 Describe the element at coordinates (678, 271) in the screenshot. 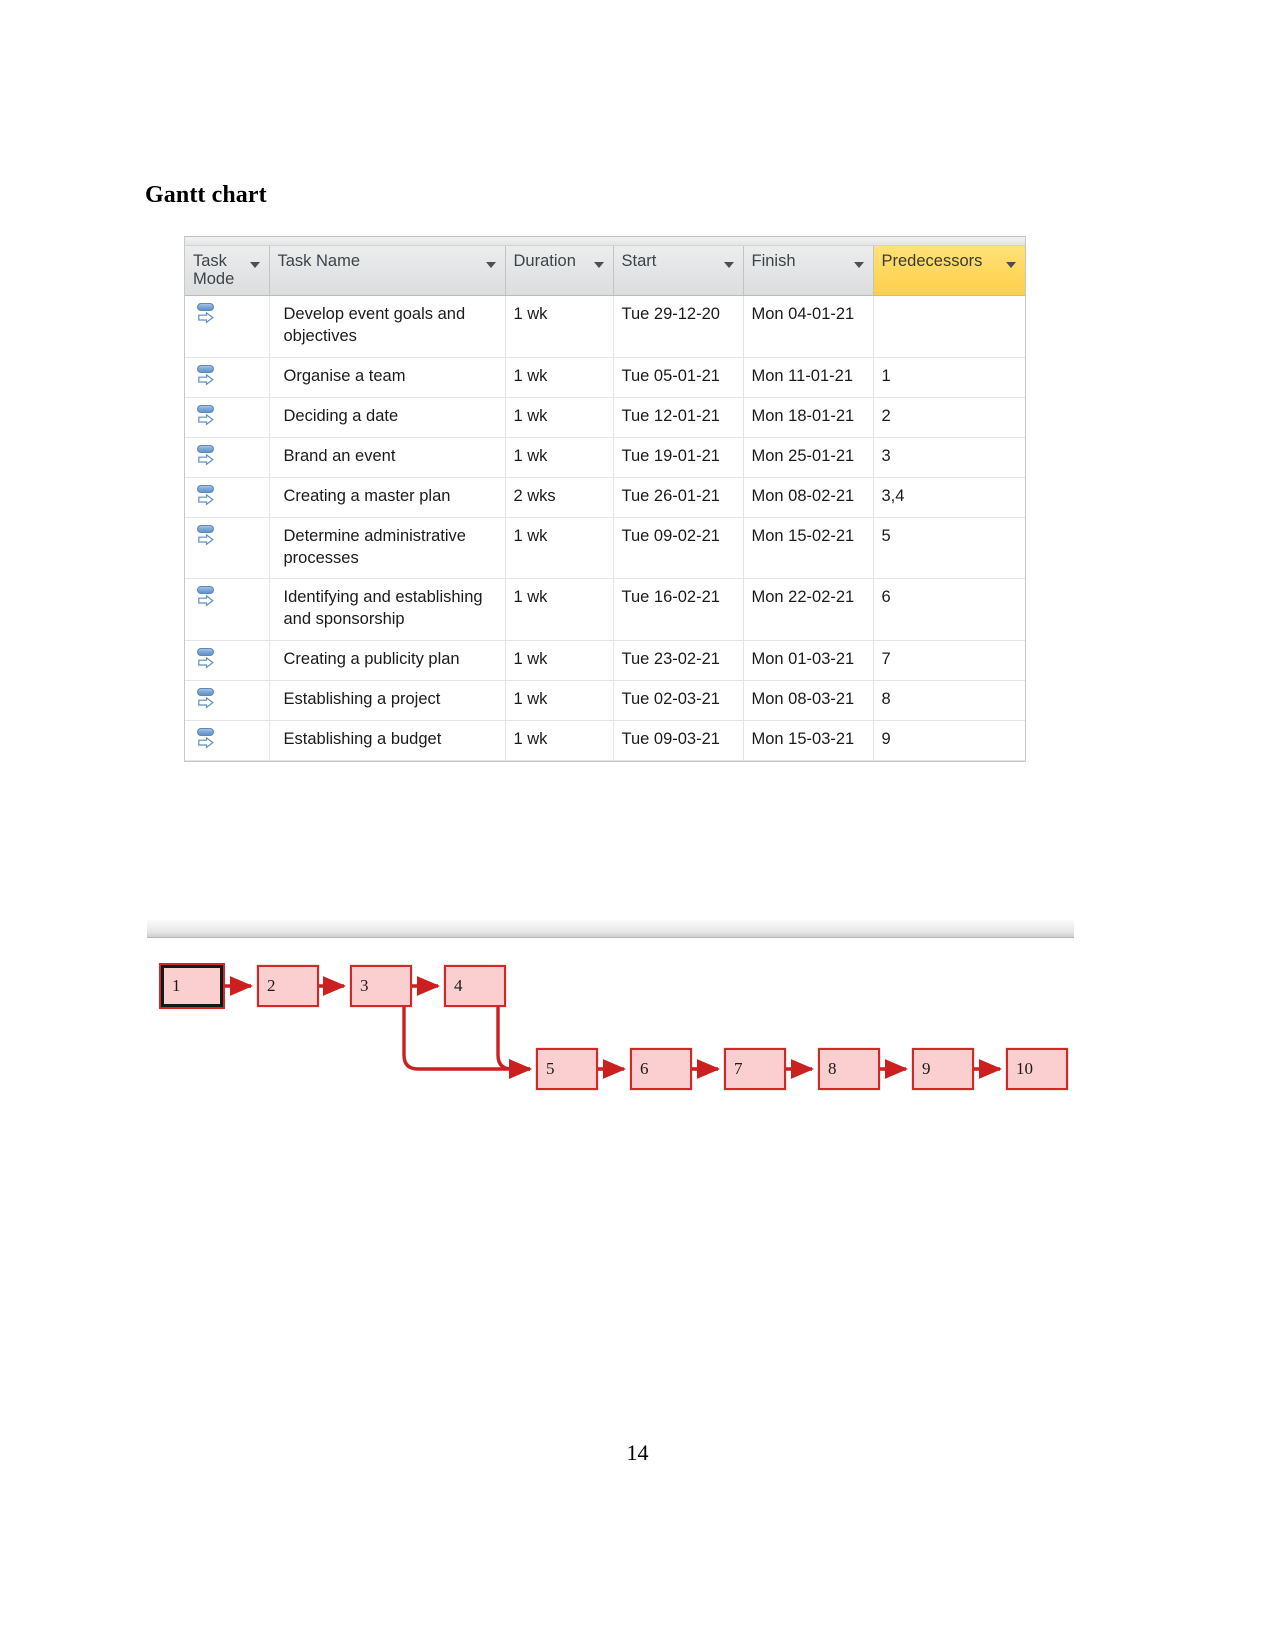

I see `column-header-start: Start` at that location.